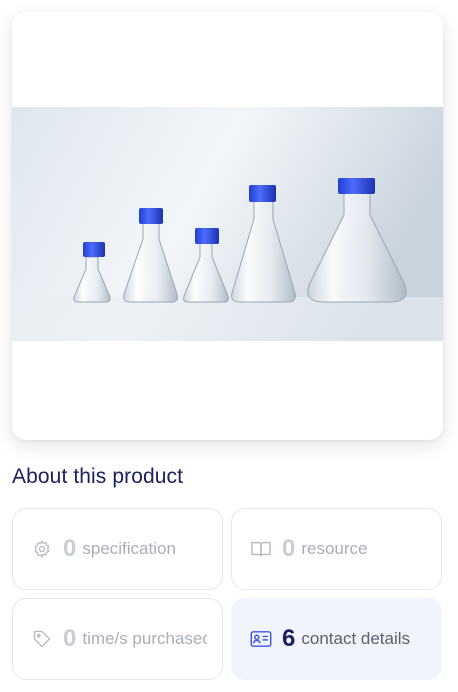 The height and width of the screenshot is (692, 458). What do you see at coordinates (42, 639) in the screenshot?
I see `tag-icon` at bounding box center [42, 639].